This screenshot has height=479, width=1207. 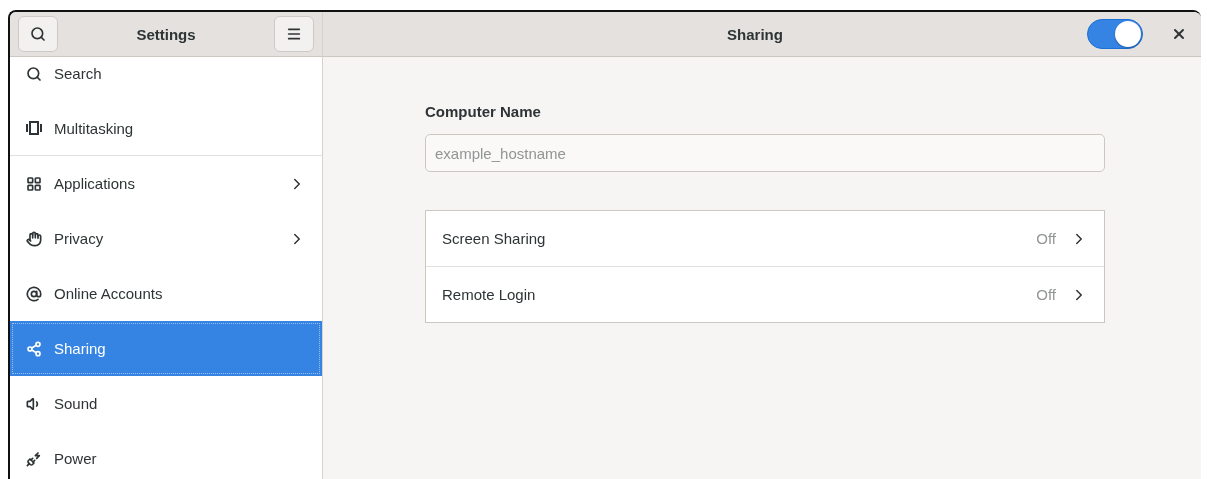 What do you see at coordinates (94, 128) in the screenshot?
I see `sidebar-item-label: Multitasking` at bounding box center [94, 128].